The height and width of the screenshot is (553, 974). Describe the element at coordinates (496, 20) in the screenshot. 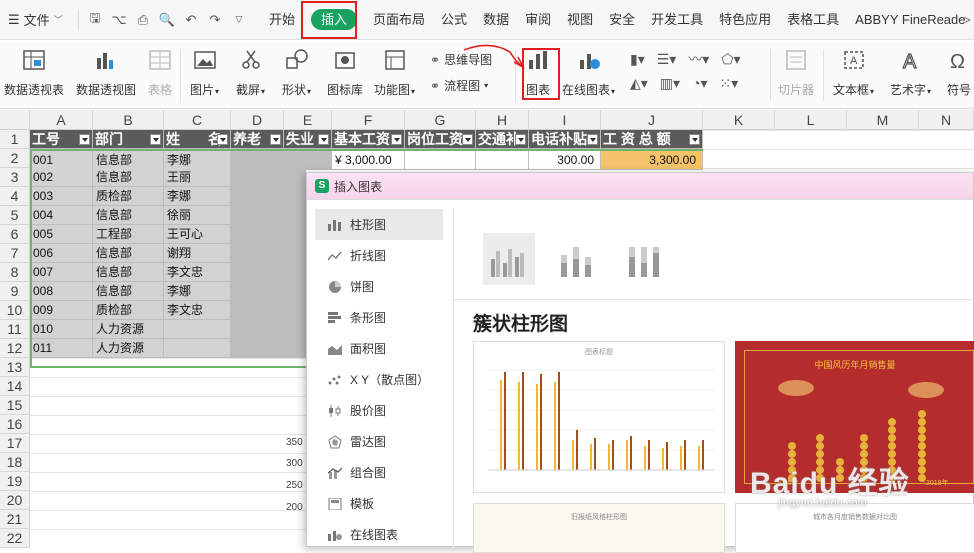

I see `tab-data: 数据` at that location.